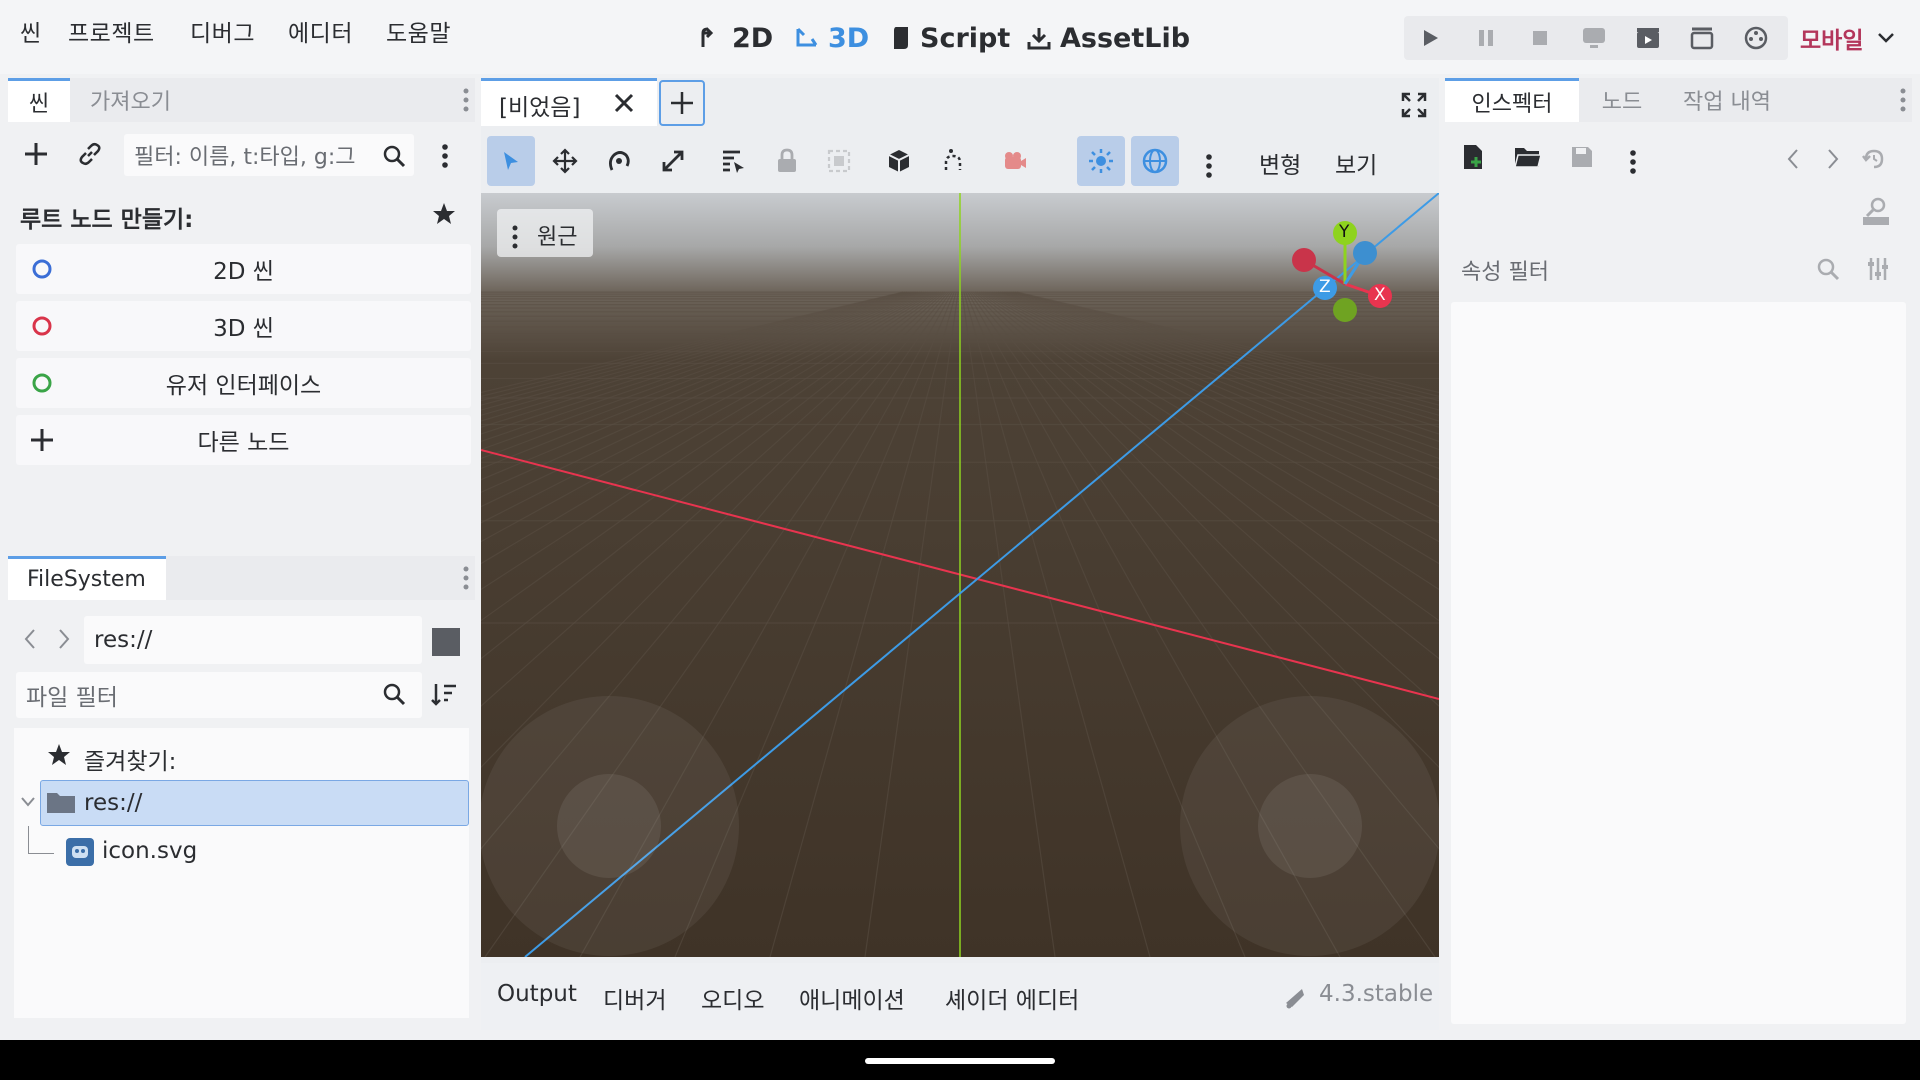 This screenshot has height=1080, width=1920. I want to click on 2d-icon, so click(711, 38).